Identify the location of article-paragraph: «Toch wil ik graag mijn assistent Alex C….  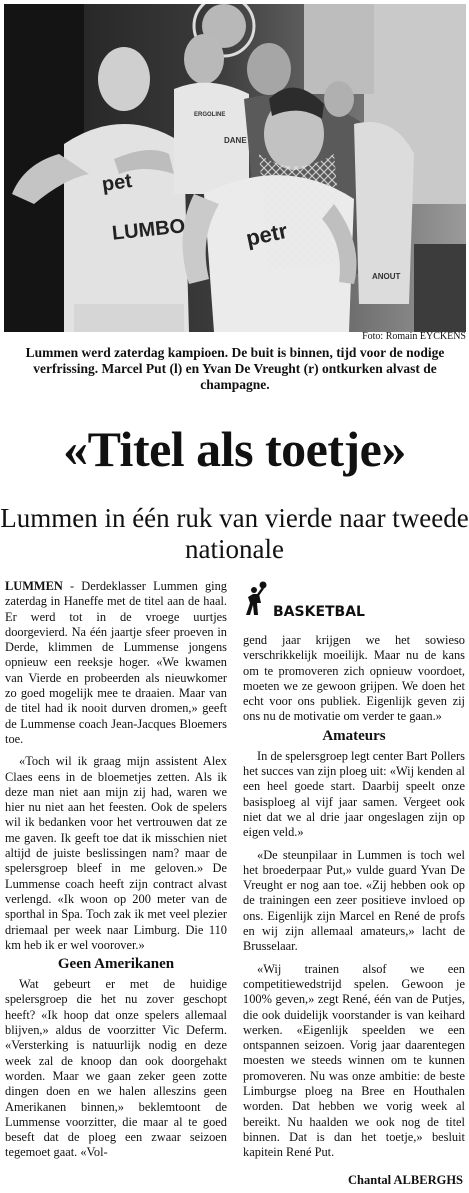
(116, 853).